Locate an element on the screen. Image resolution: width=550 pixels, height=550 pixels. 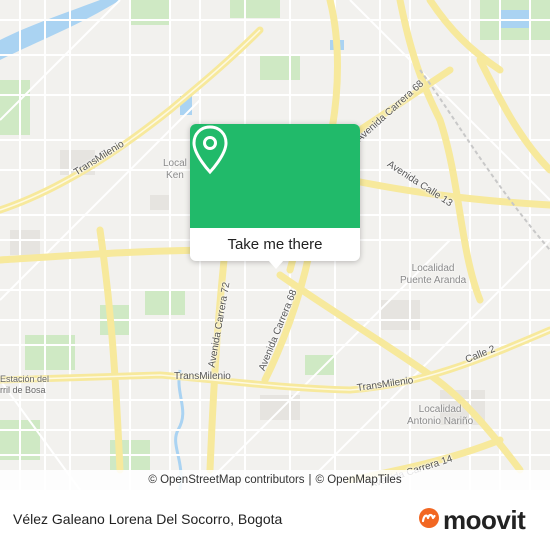
bosa-line1: Estación del is located at coordinates (25, 379).